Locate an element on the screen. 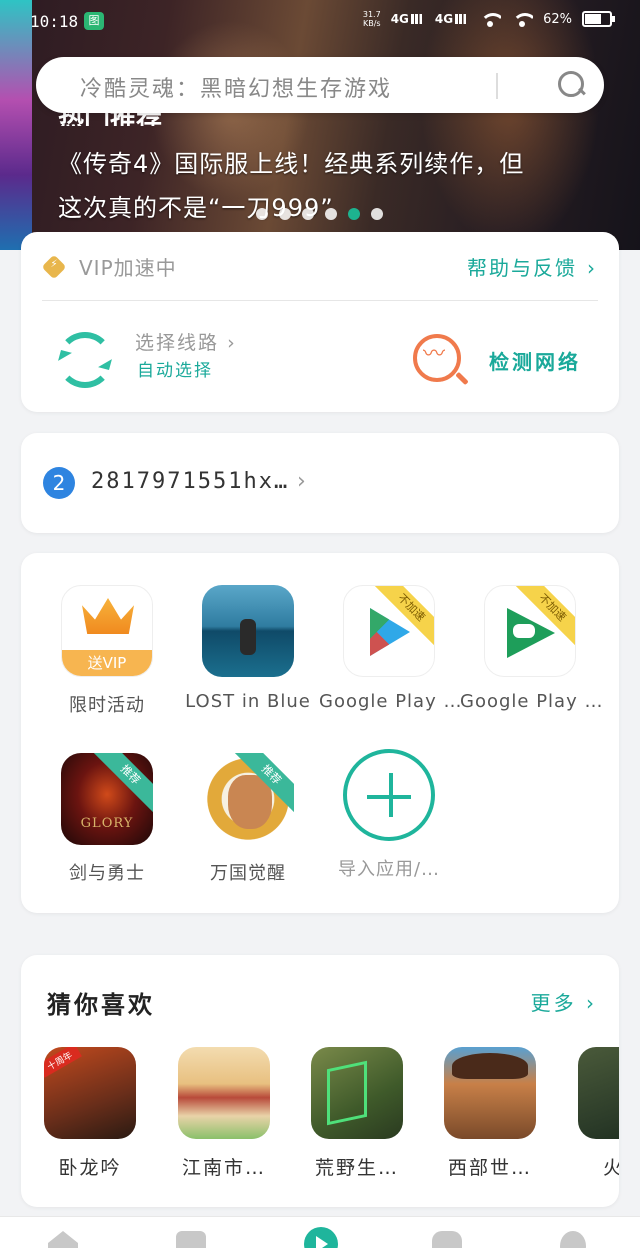 Image resolution: width=640 pixels, height=1248 pixels. recommend-ribbon: 推荐 is located at coordinates (122, 783).